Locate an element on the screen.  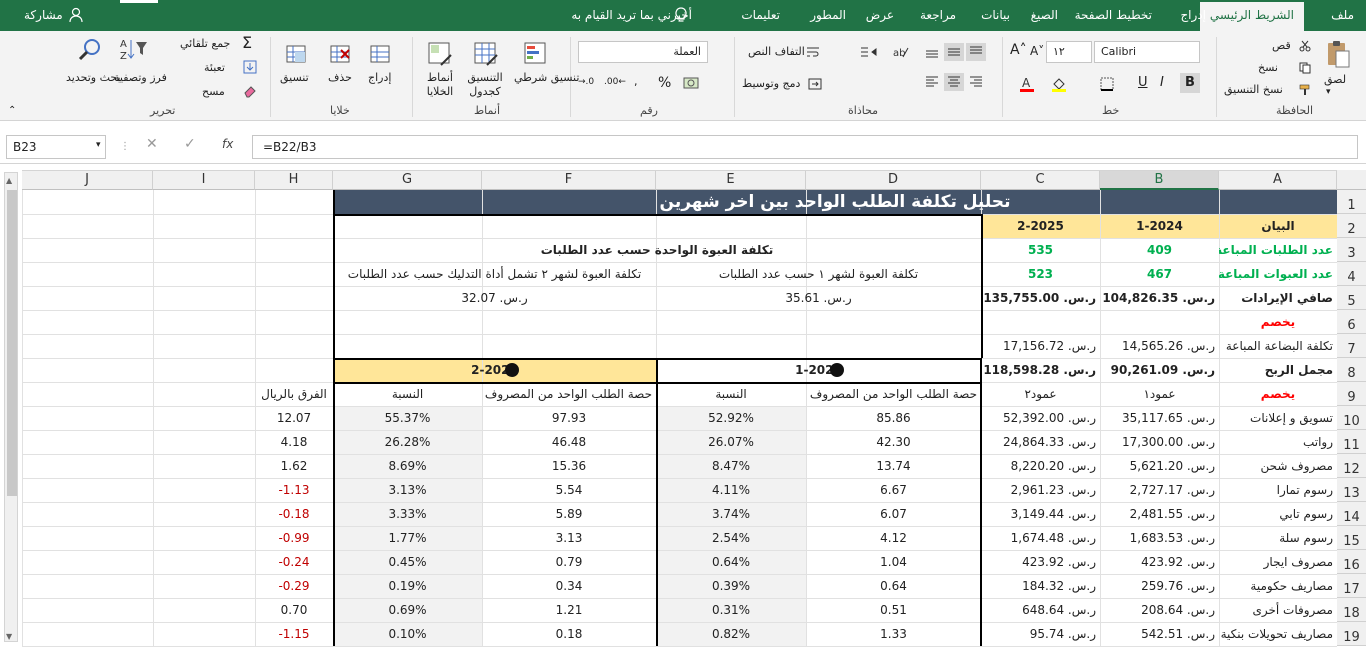
fill-button: تعبئة is located at coordinates (214, 67).